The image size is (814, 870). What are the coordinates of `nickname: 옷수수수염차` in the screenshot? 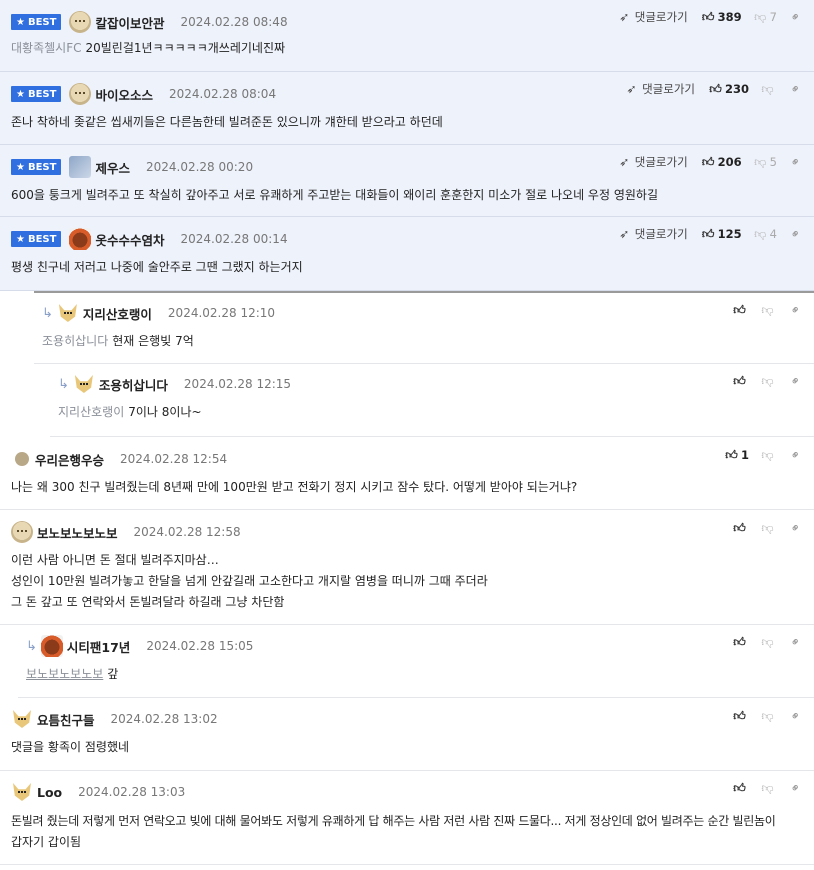 It's located at (129, 239).